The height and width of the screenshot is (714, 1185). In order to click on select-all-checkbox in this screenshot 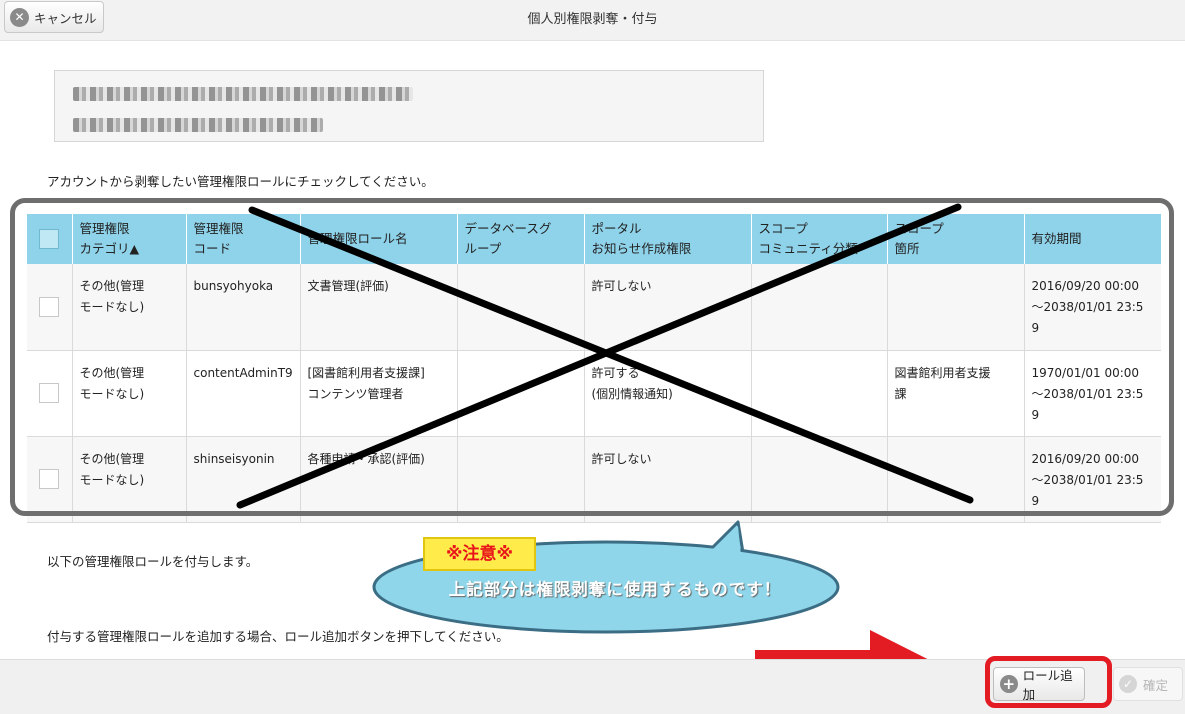, I will do `click(49, 239)`.